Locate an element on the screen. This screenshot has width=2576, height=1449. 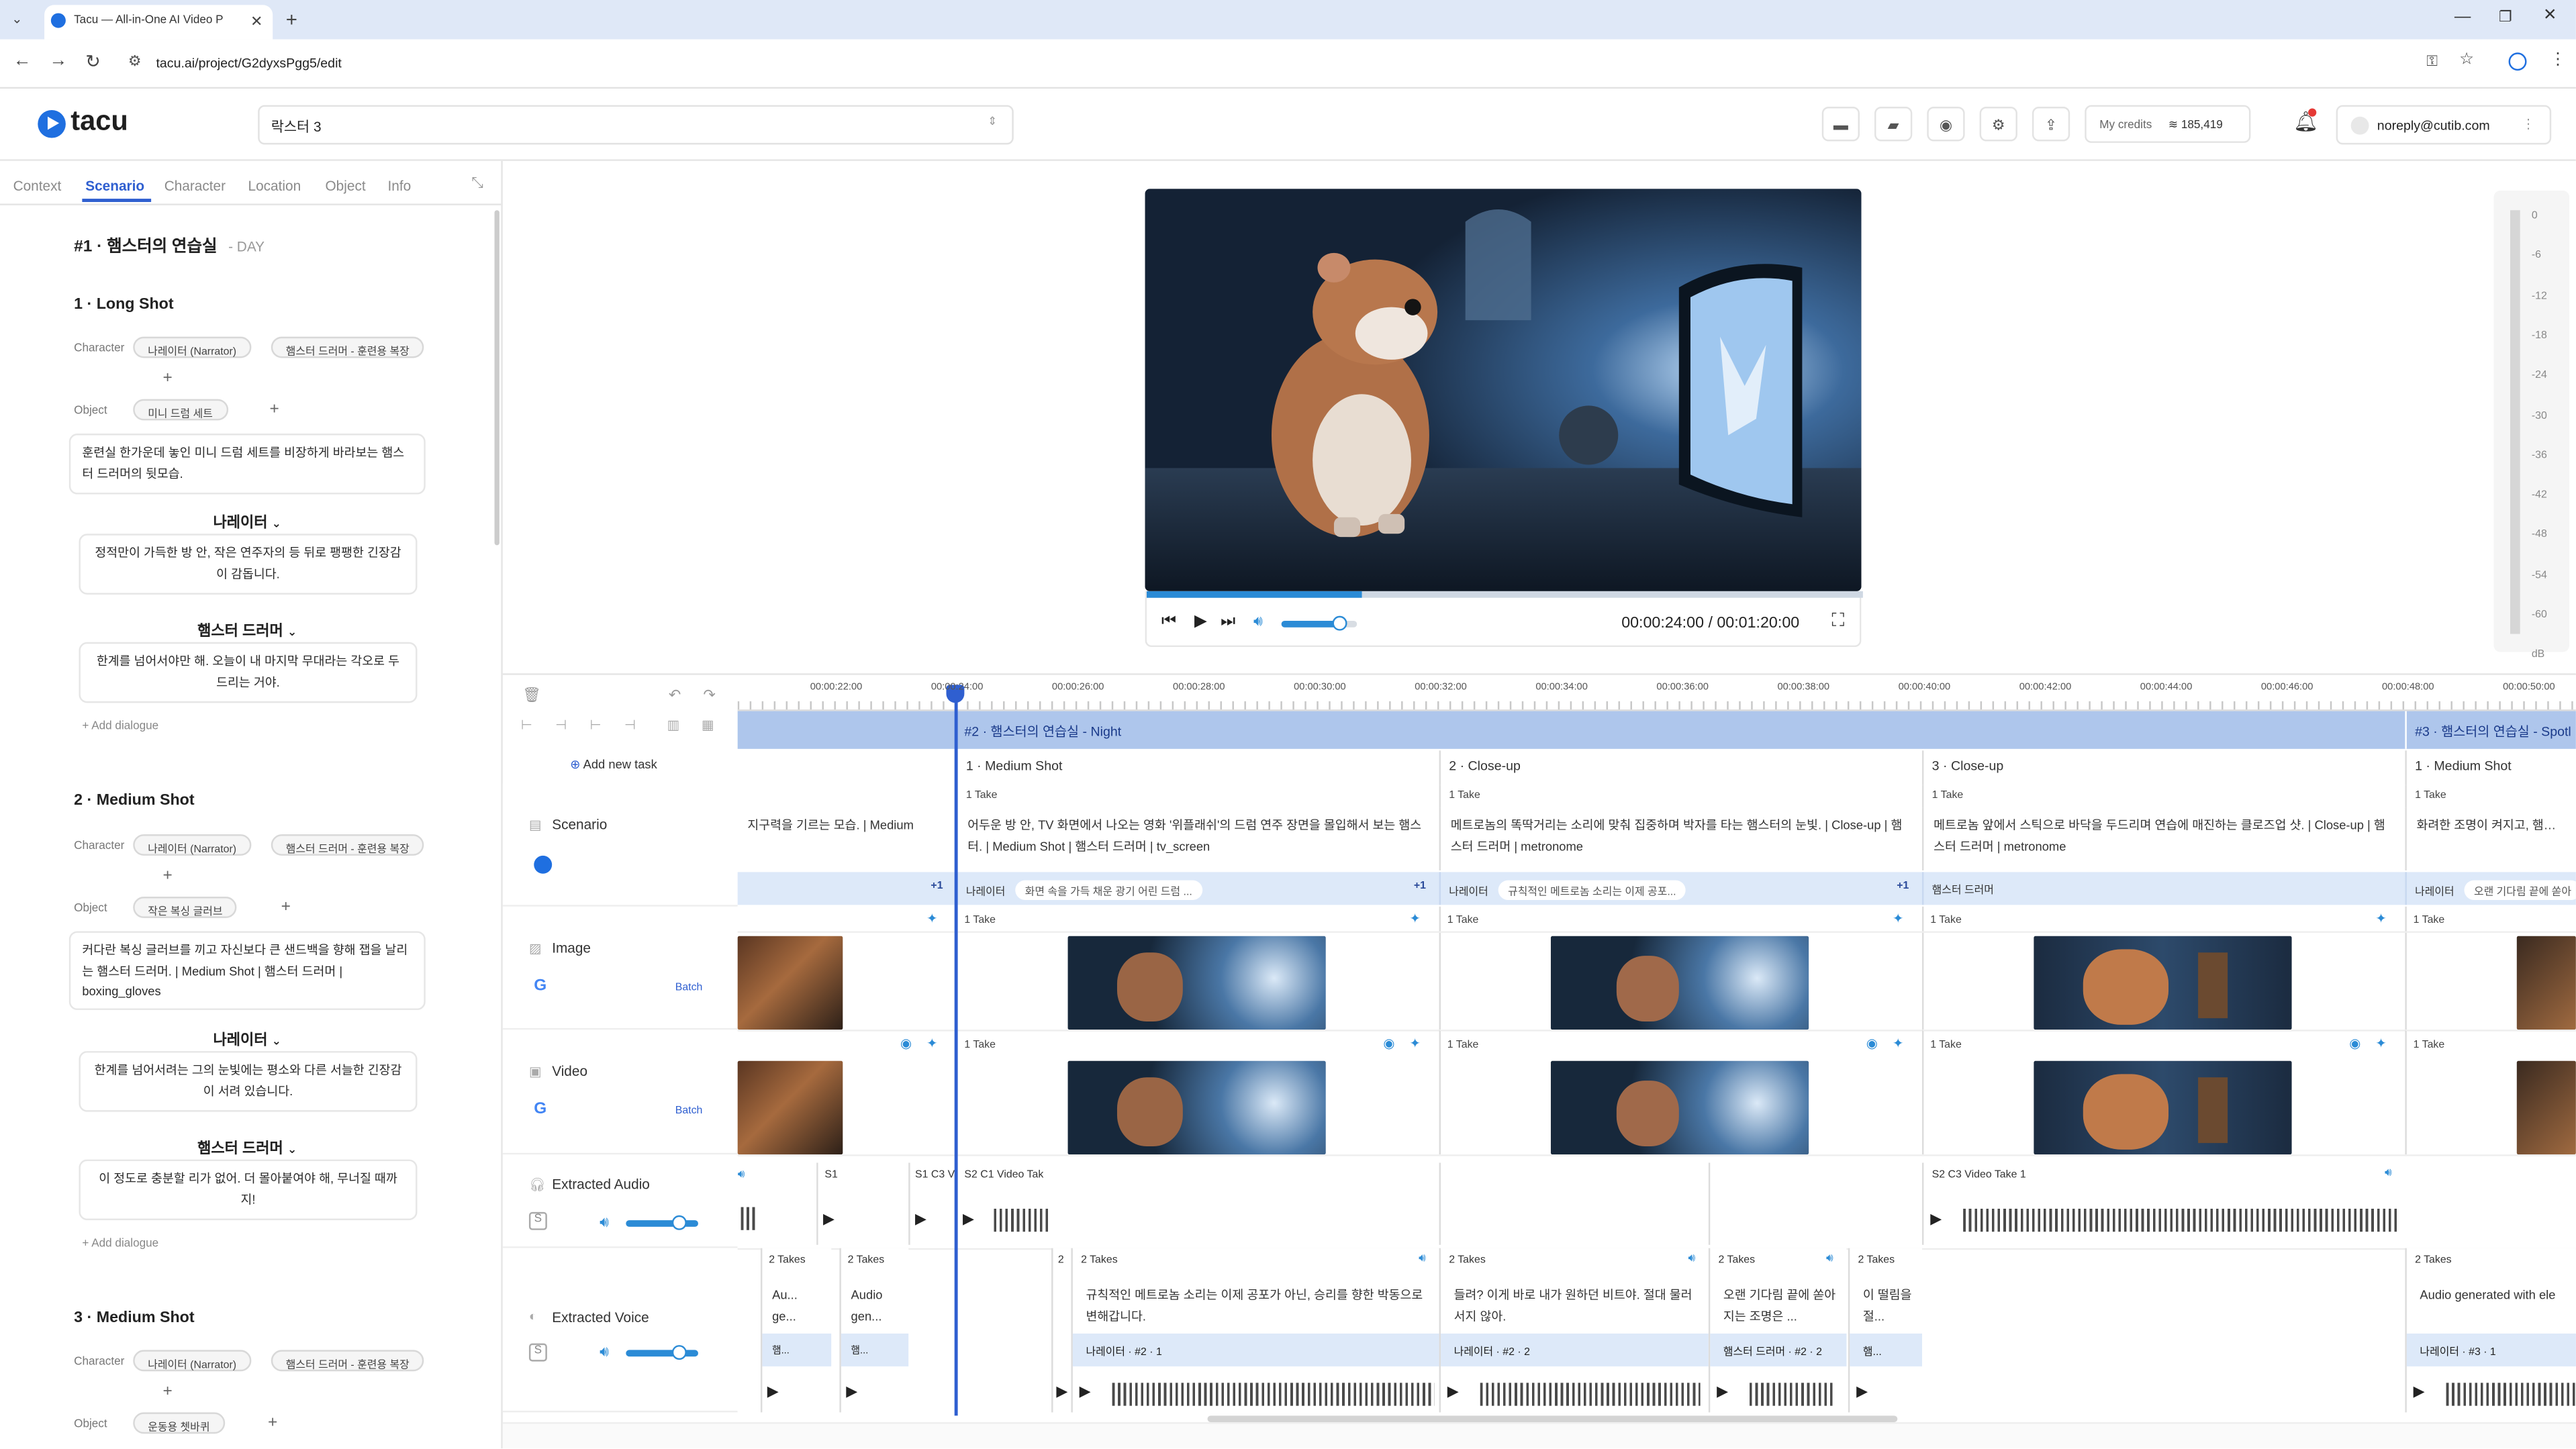
dialogue-text: 한계를 넘어서야만 해. 오늘이 내 마지막 무대라는 각오로 두드리는 거야. is located at coordinates (248, 672).